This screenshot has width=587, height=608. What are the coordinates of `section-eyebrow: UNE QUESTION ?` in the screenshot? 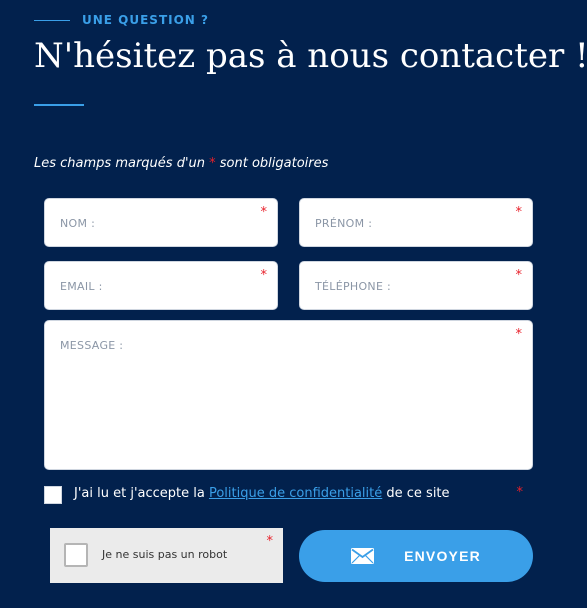 It's located at (121, 20).